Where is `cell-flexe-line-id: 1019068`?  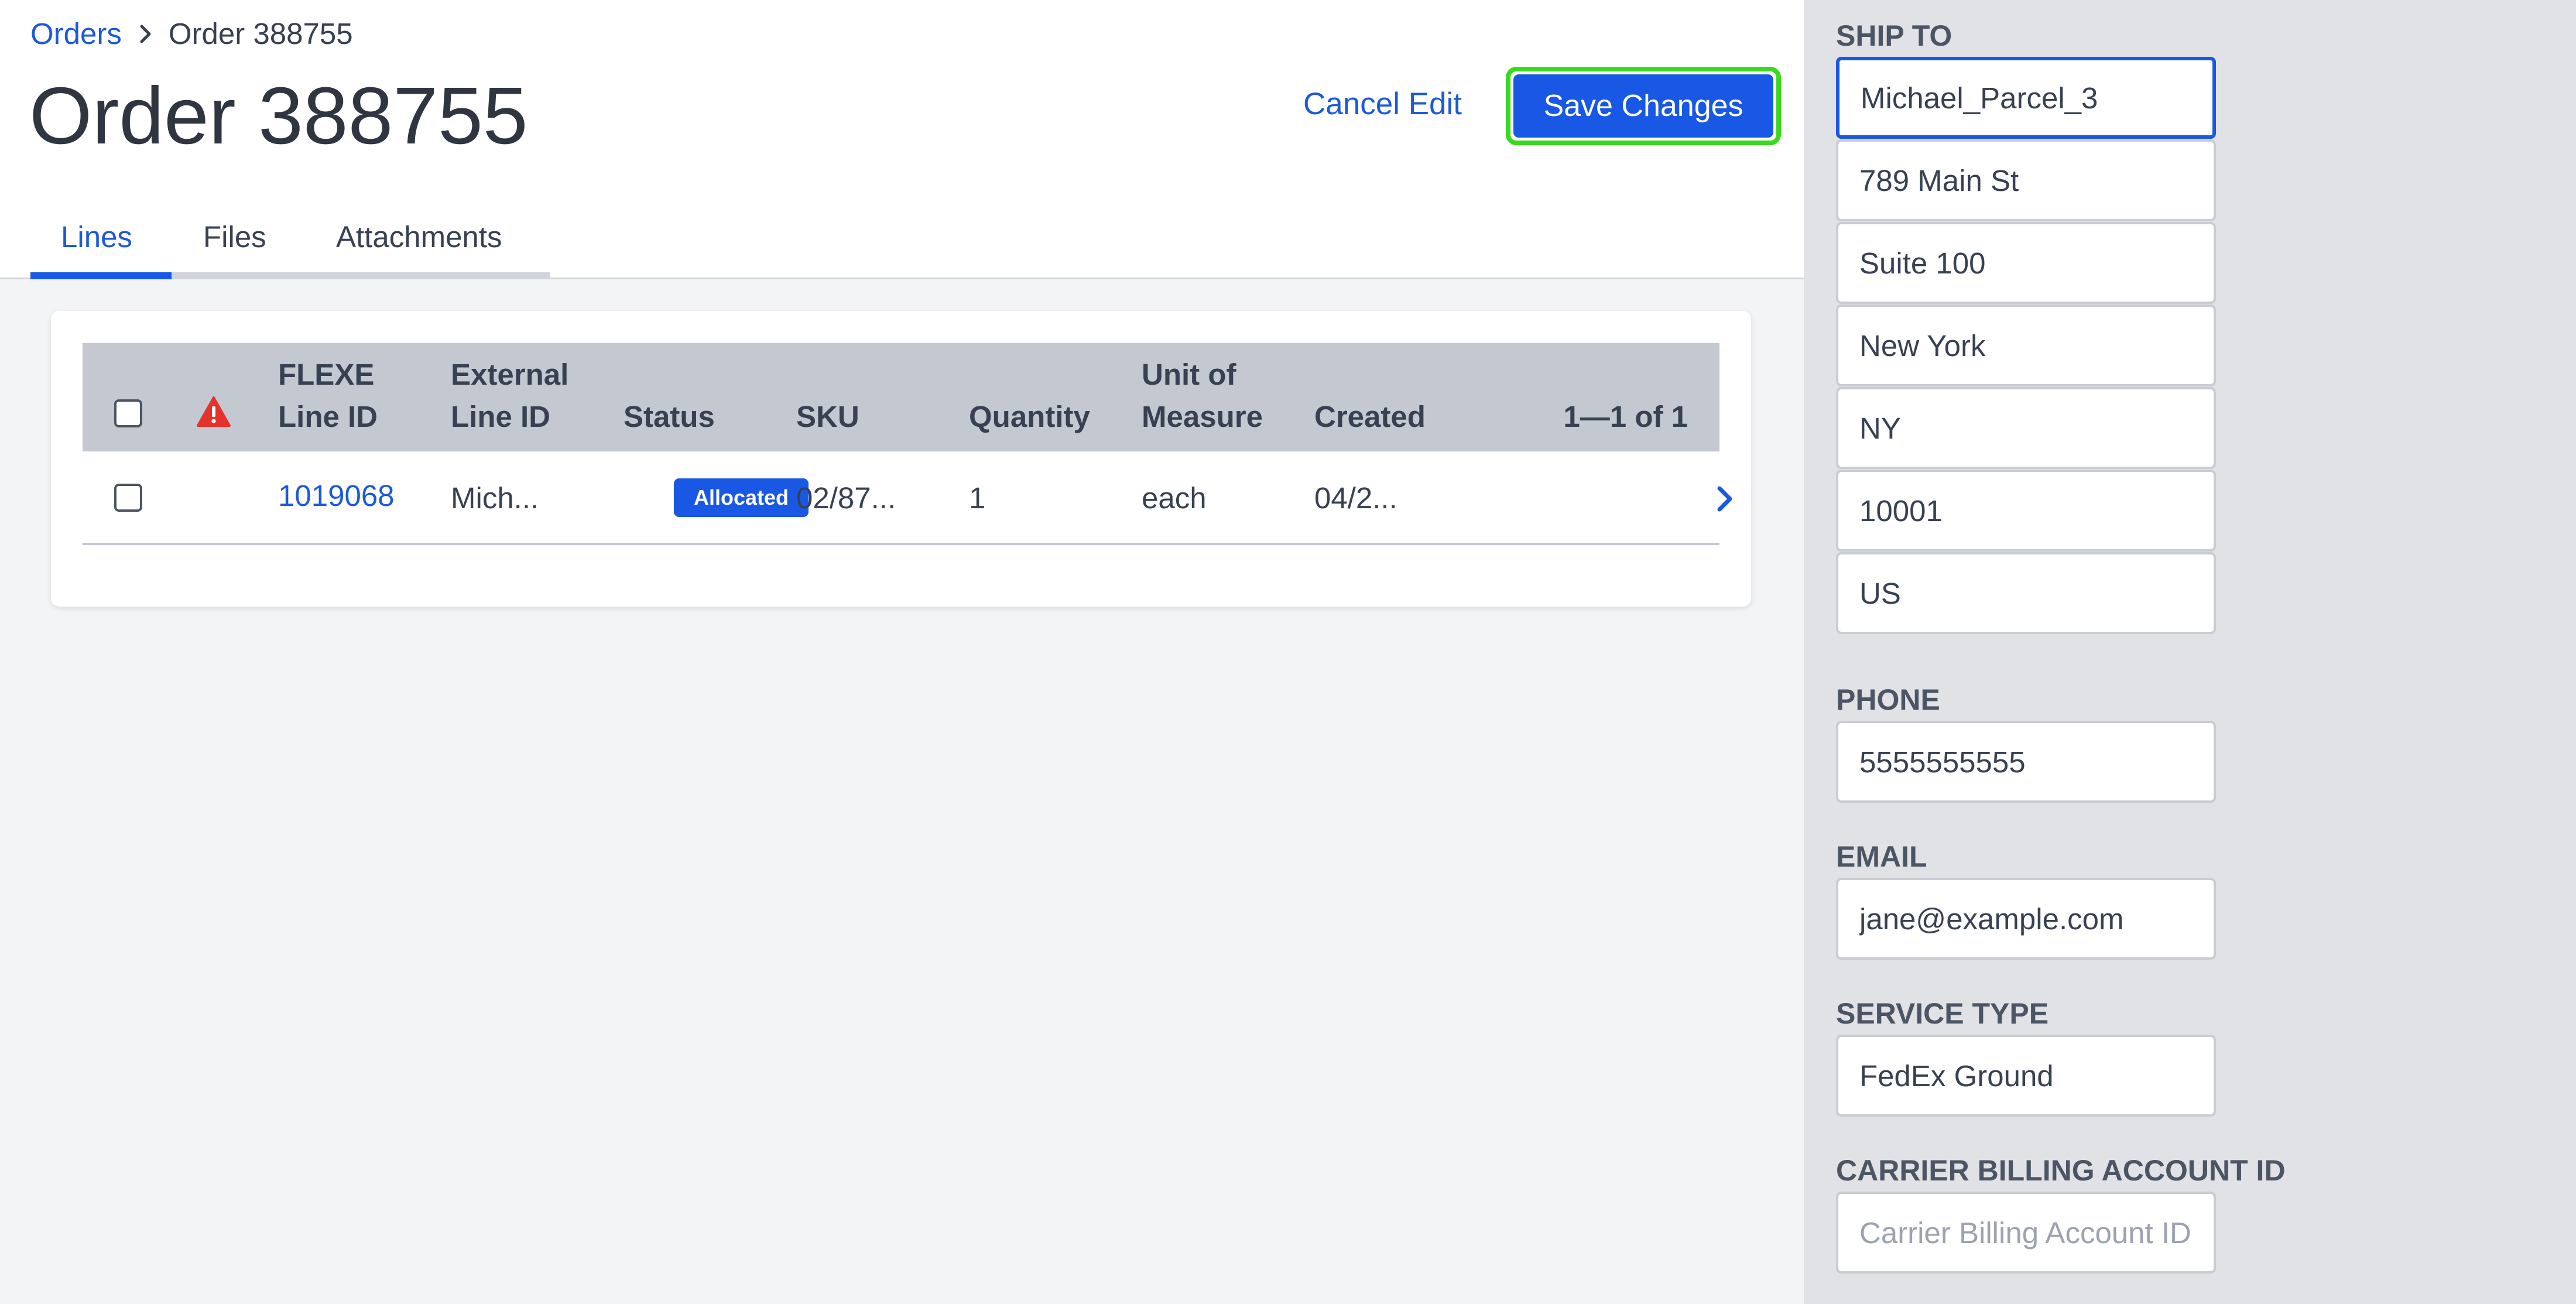 cell-flexe-line-id: 1019068 is located at coordinates (337, 496).